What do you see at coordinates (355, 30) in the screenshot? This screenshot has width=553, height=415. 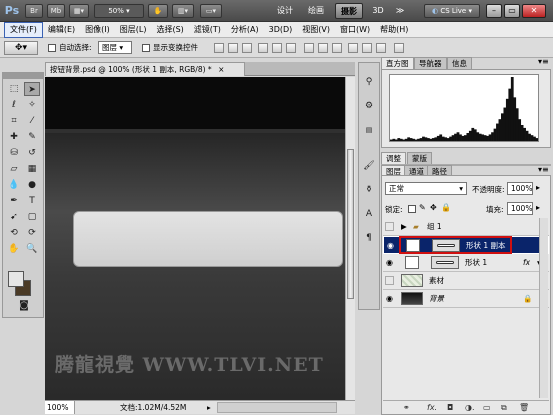 I see `menu-window: 窗口(W)` at bounding box center [355, 30].